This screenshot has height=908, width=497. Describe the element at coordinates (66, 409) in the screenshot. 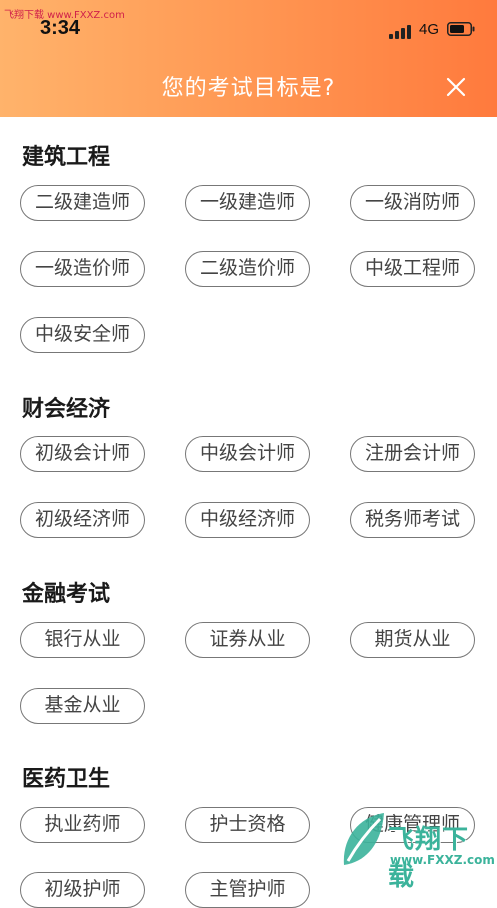

I see `section-title-finance-accounting: 财会经济` at that location.